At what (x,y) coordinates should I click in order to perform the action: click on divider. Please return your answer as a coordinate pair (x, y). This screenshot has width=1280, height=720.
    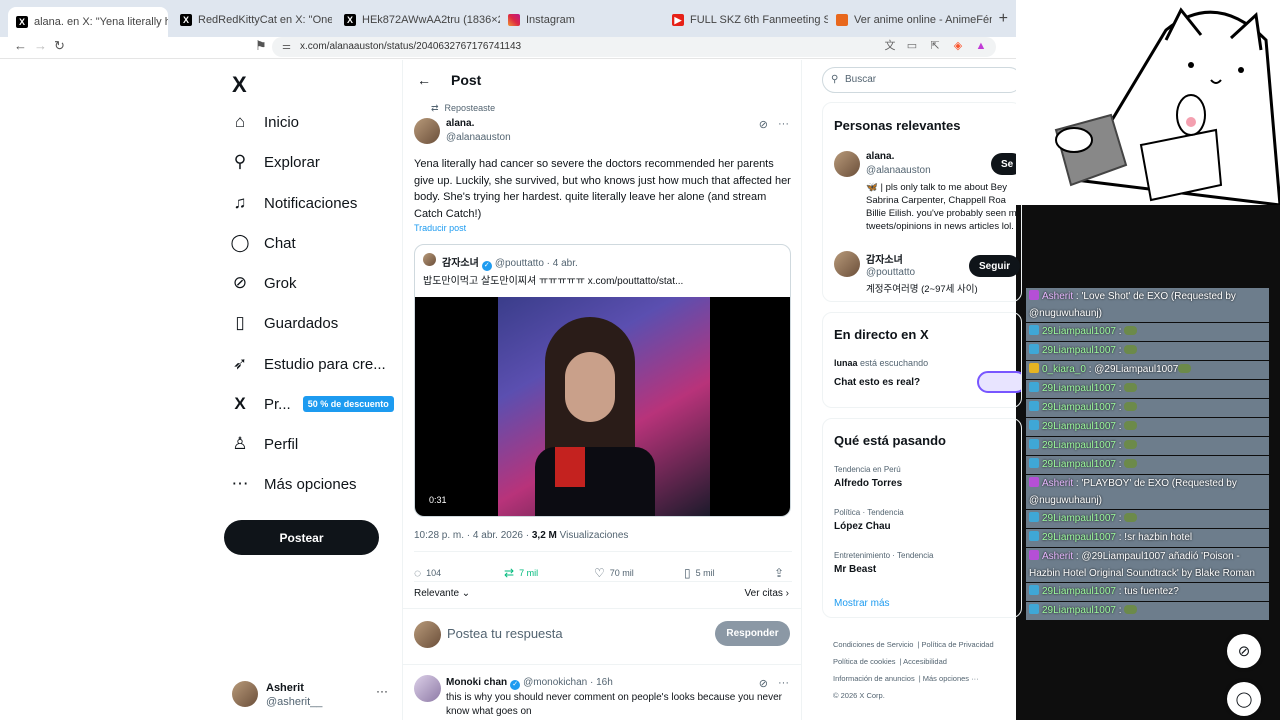
    Looking at the image, I should click on (602, 608).